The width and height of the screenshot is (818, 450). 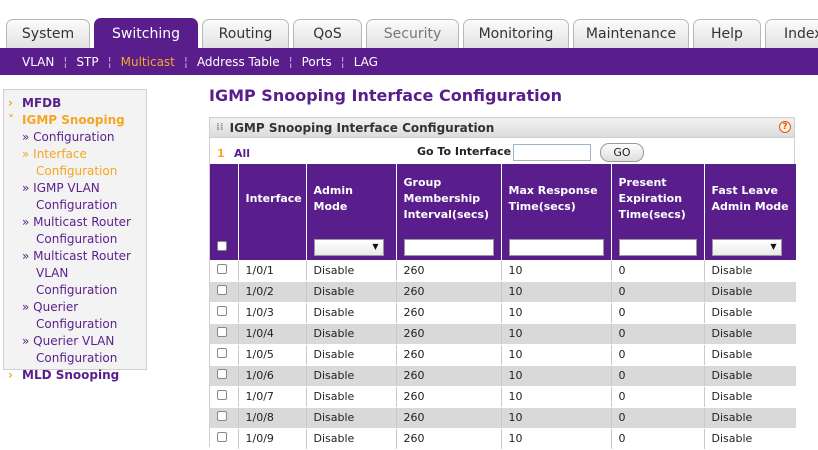 I want to click on nav-multicast-router-vlan: » Multicast Router, so click(x=77, y=256).